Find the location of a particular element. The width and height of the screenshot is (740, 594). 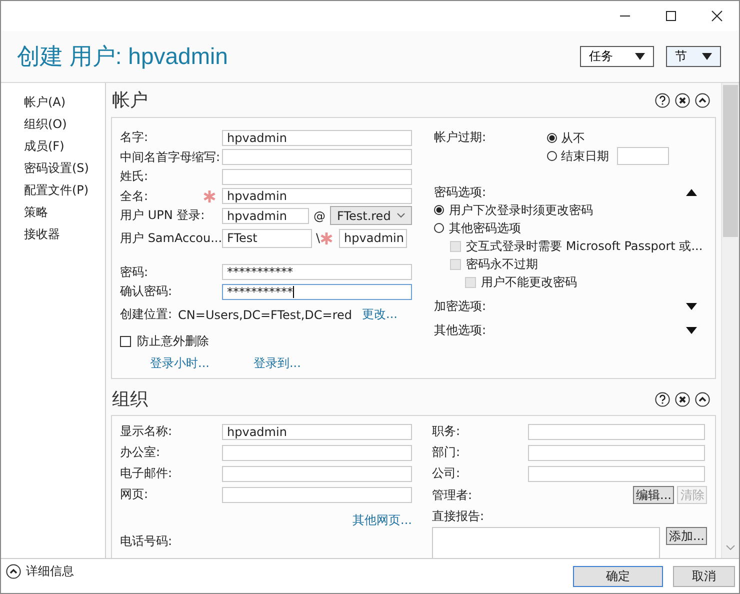

dropdown-button: 任务 is located at coordinates (617, 56).